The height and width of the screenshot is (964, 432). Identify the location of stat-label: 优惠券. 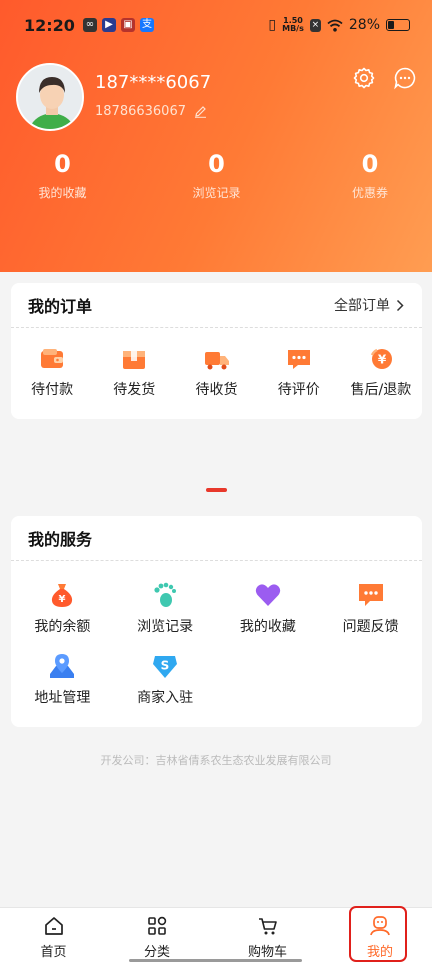
(369, 193).